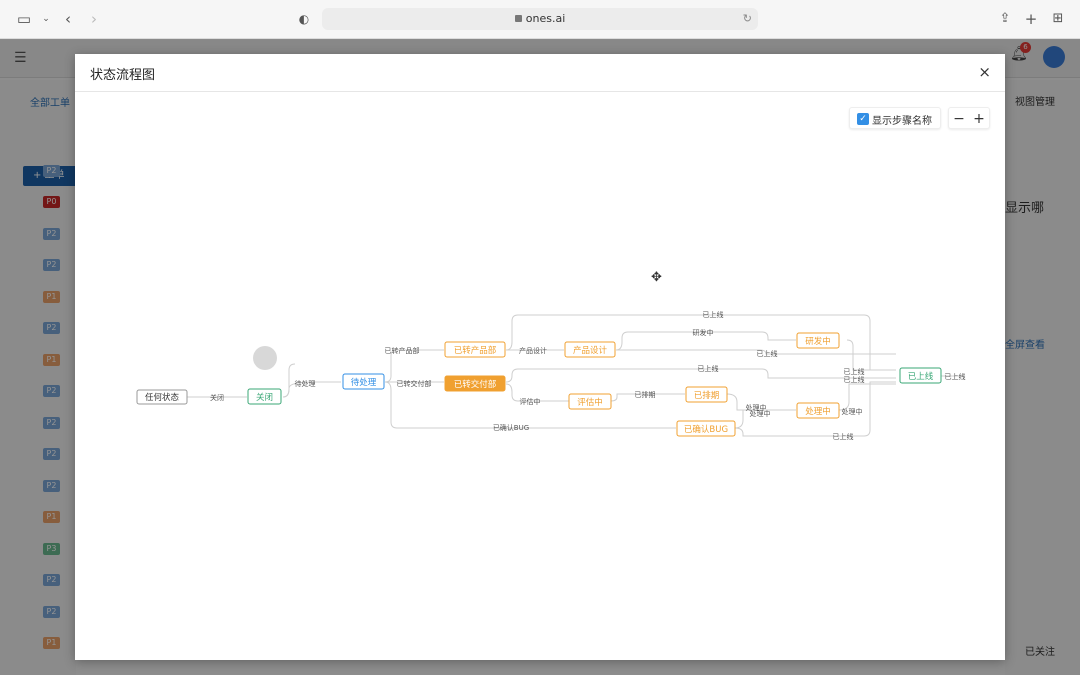  I want to click on svg-text: 已确认BUG, so click(706, 429).